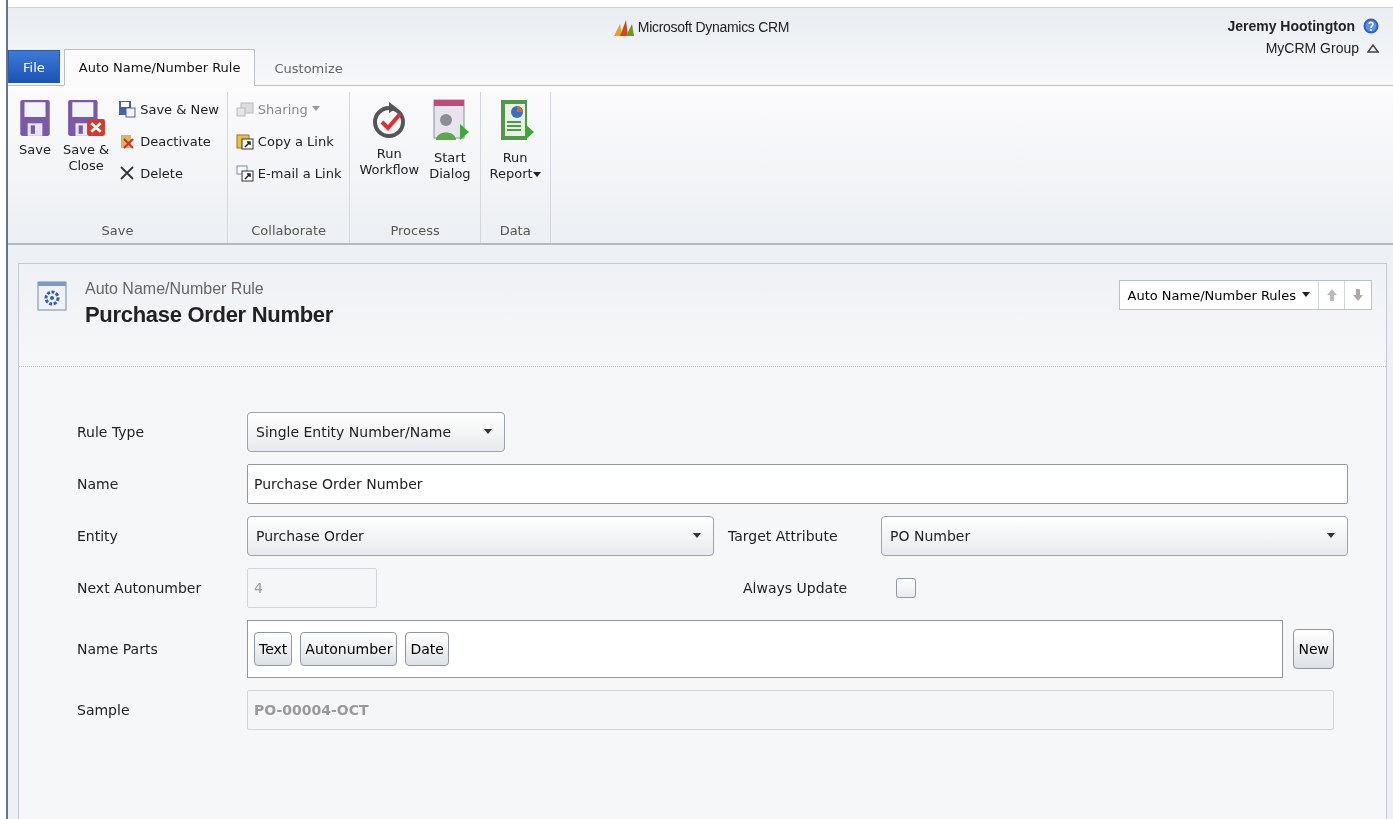  Describe the element at coordinates (415, 231) in the screenshot. I see `group-label: Process` at that location.